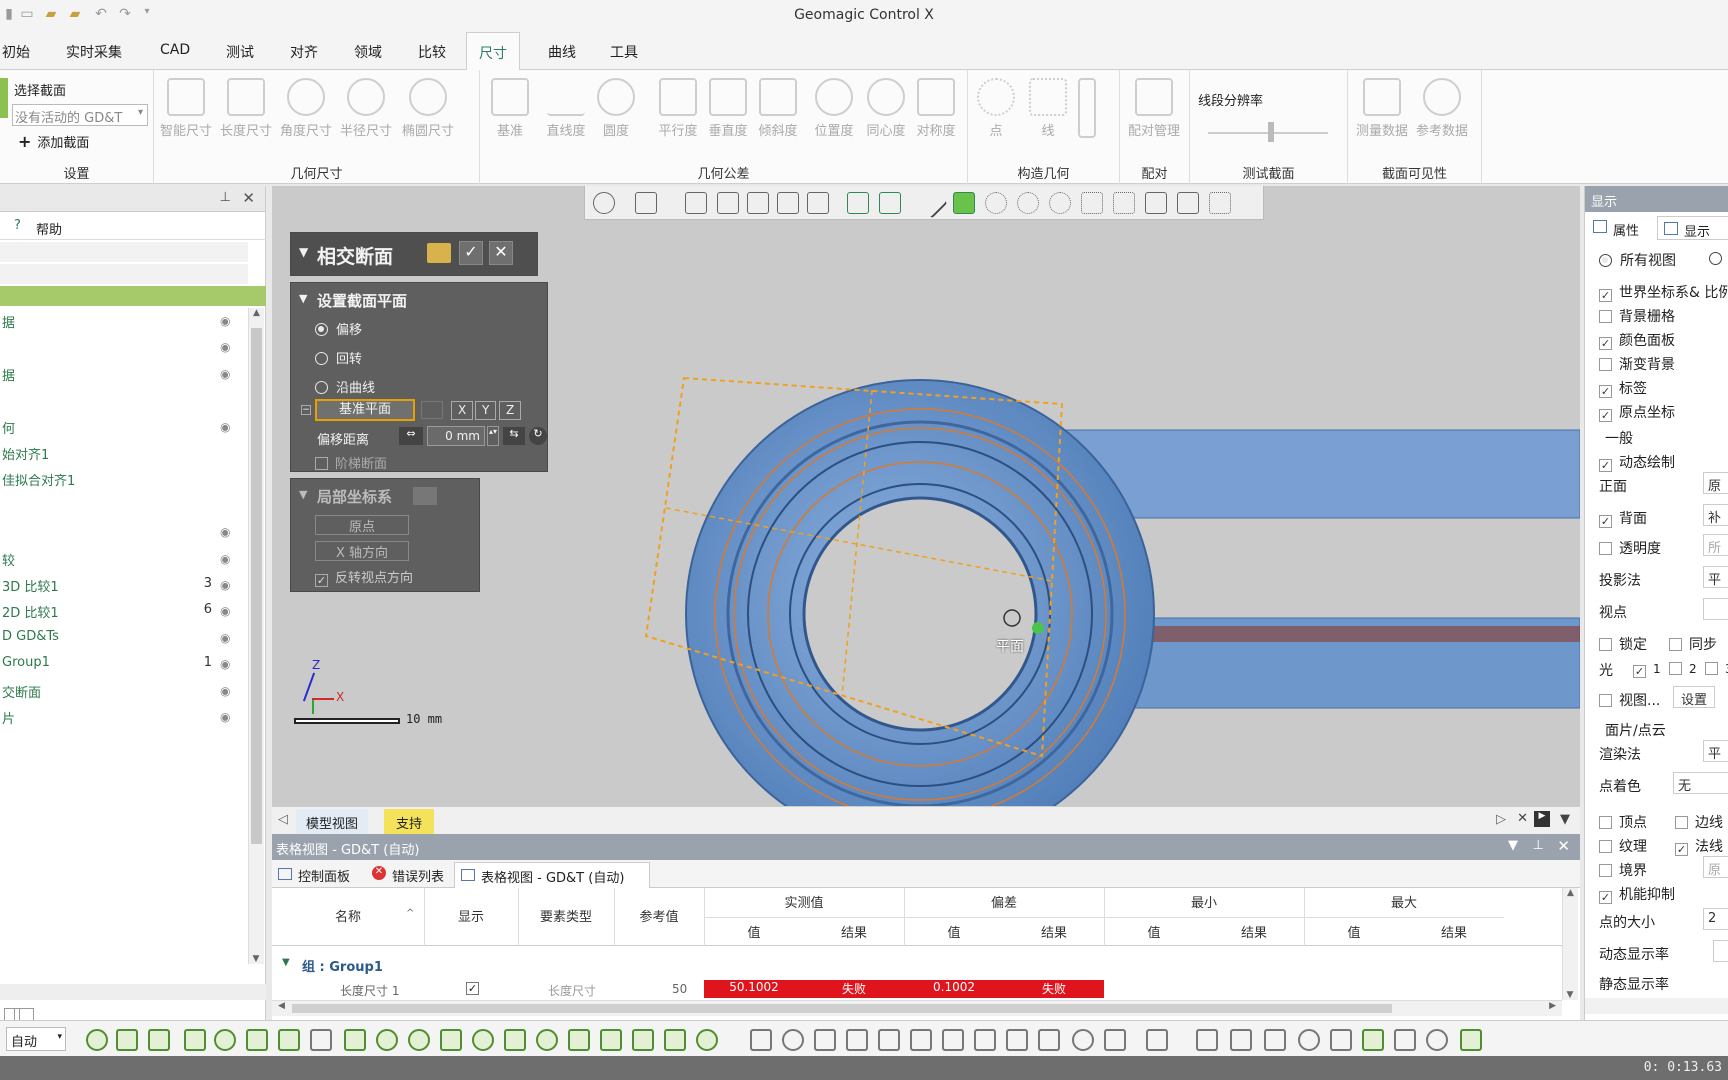  What do you see at coordinates (472, 988) in the screenshot?
I see `row-display-checkbox: ✓` at bounding box center [472, 988].